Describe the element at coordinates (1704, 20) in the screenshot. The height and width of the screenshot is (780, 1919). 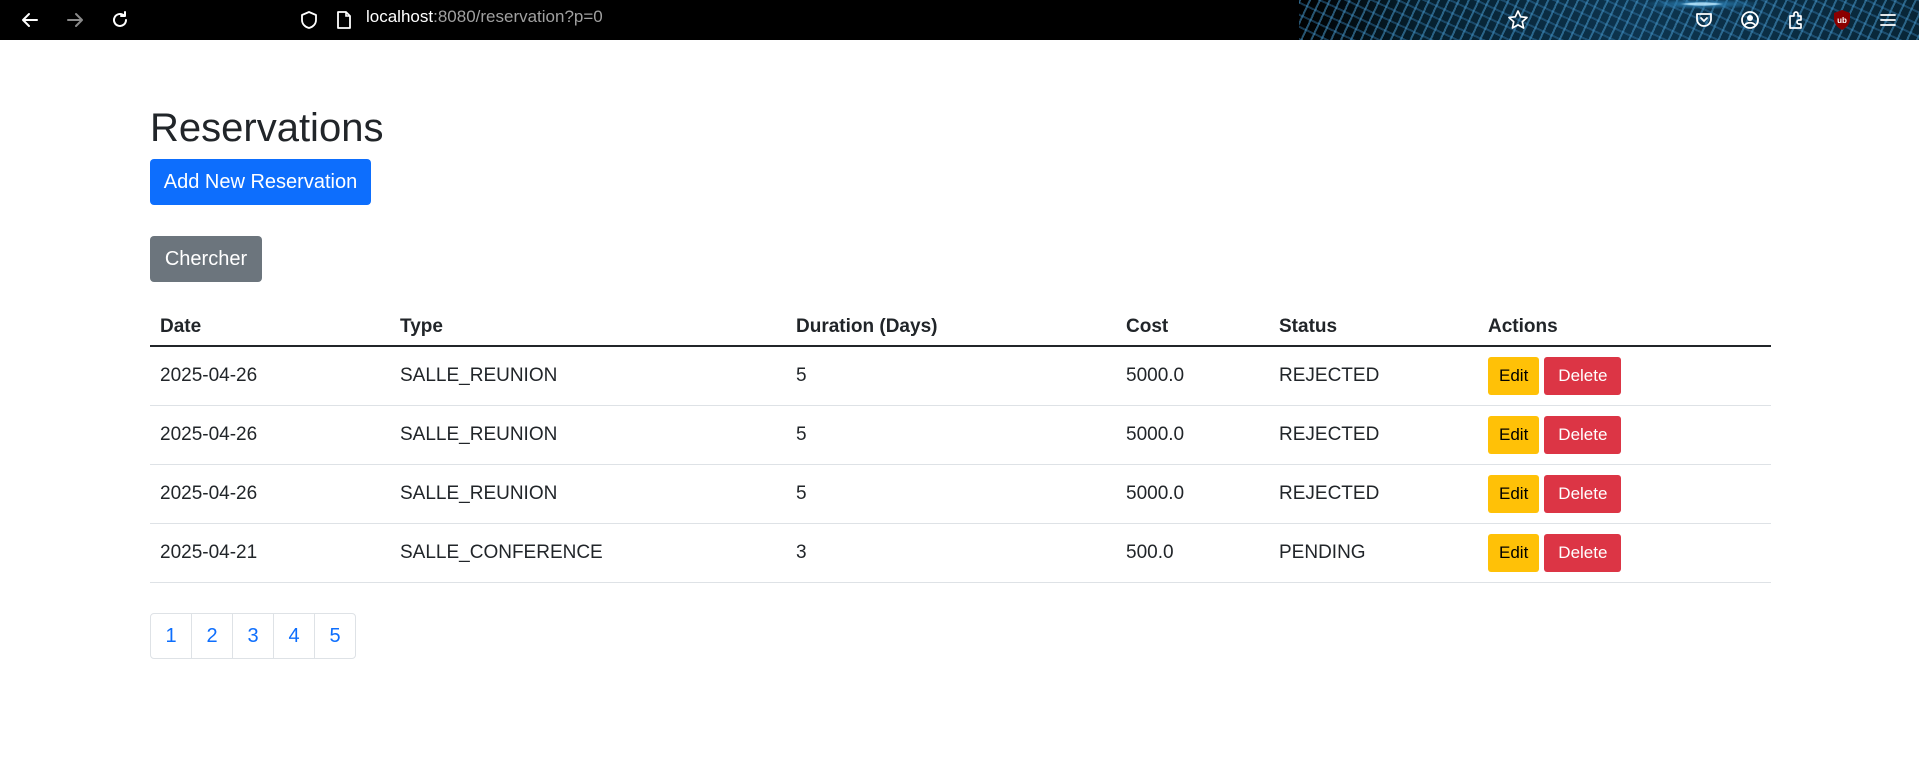
I see `pocket-icon` at that location.